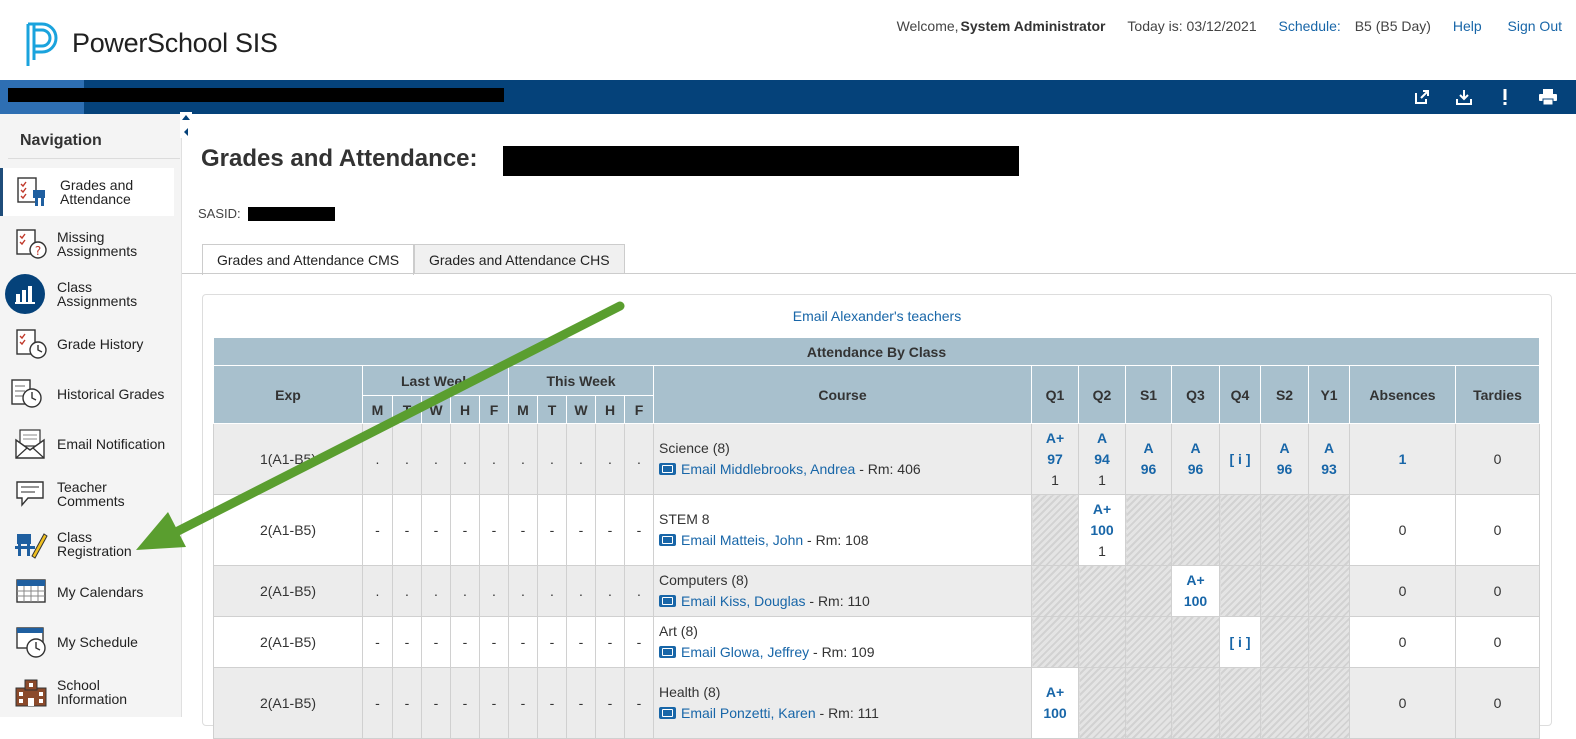  Describe the element at coordinates (87, 294) in the screenshot. I see `sidebar-item-class-assignments: Class Assignments` at that location.